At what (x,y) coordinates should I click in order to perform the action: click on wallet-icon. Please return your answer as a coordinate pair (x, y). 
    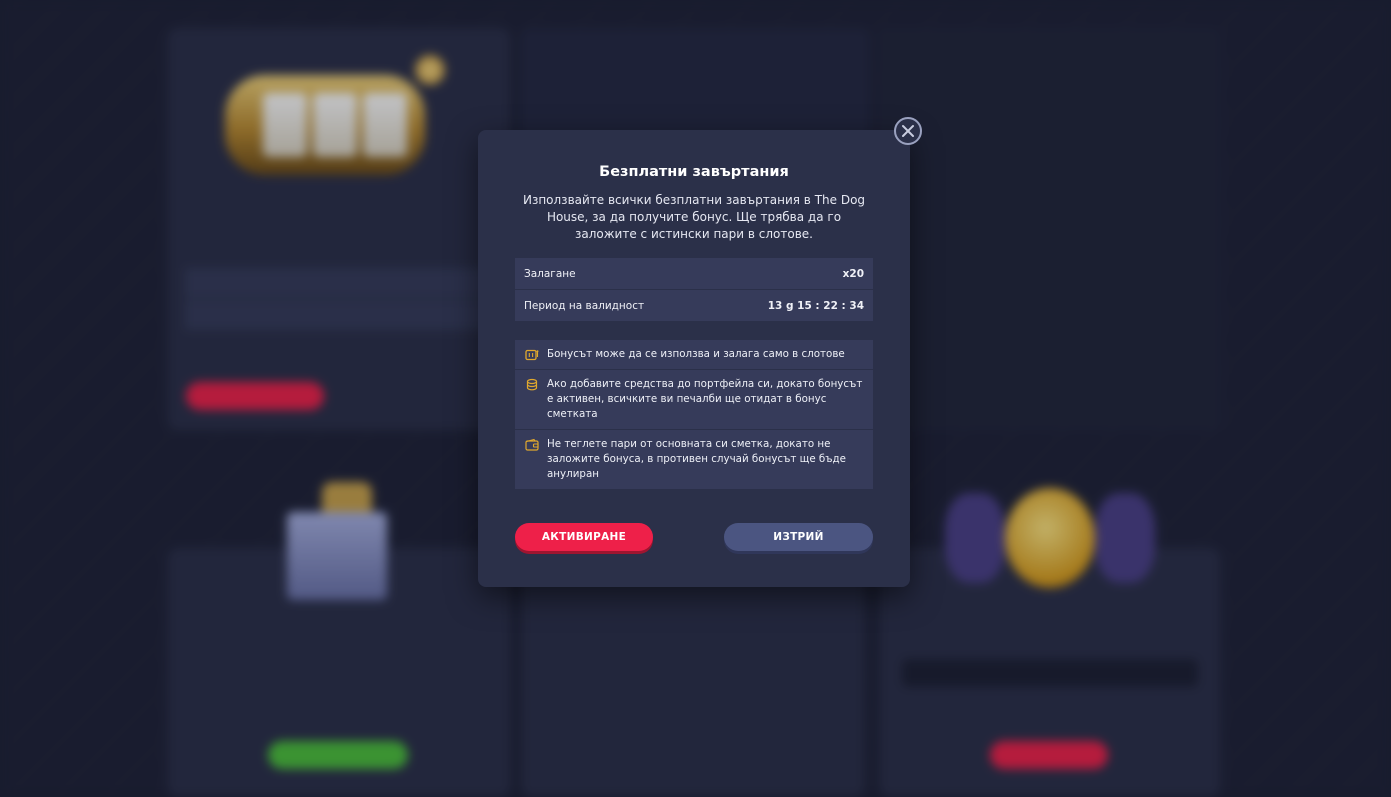
    Looking at the image, I should click on (532, 445).